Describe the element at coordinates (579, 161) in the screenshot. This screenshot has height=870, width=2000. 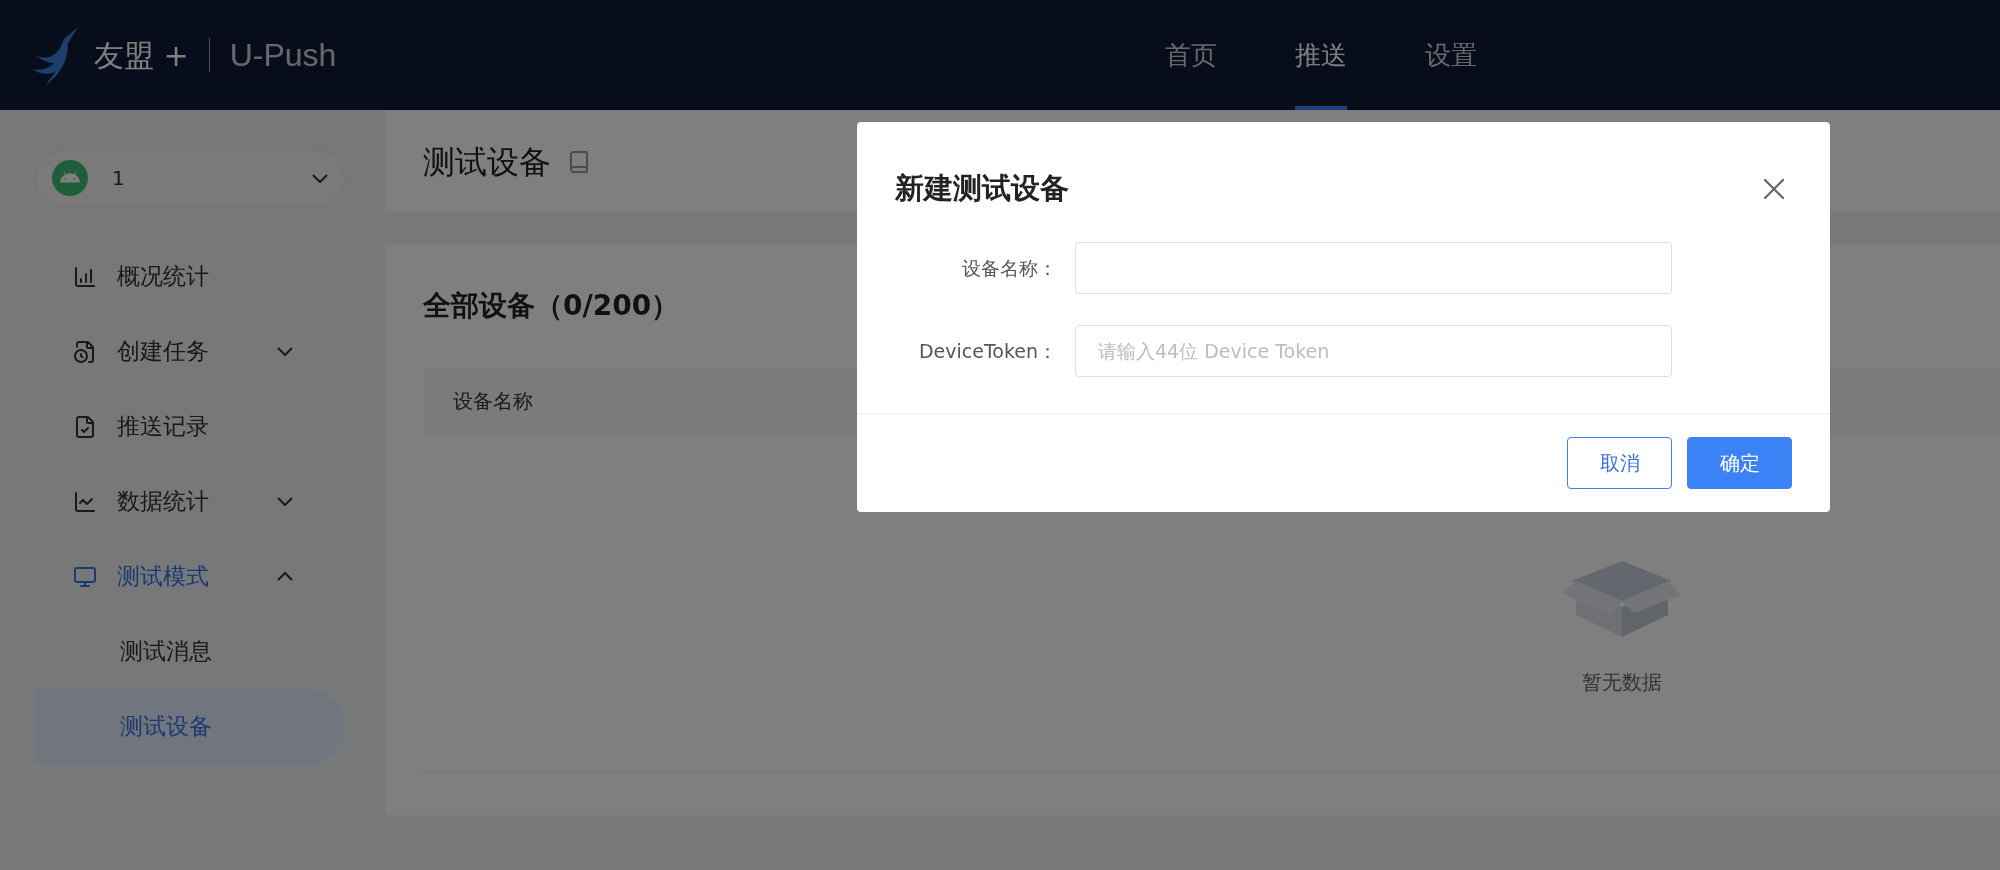
I see `book-icon` at that location.